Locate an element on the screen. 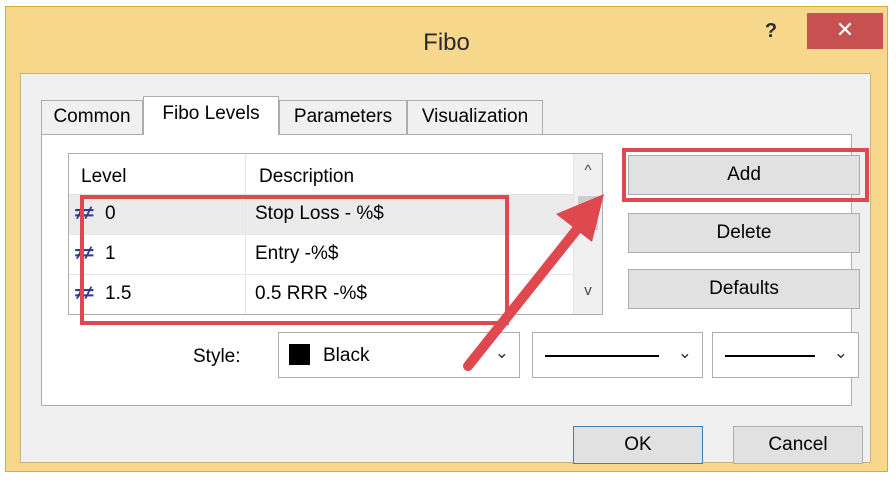 Image resolution: width=896 pixels, height=485 pixels. annotation-arrow is located at coordinates (533, 282).